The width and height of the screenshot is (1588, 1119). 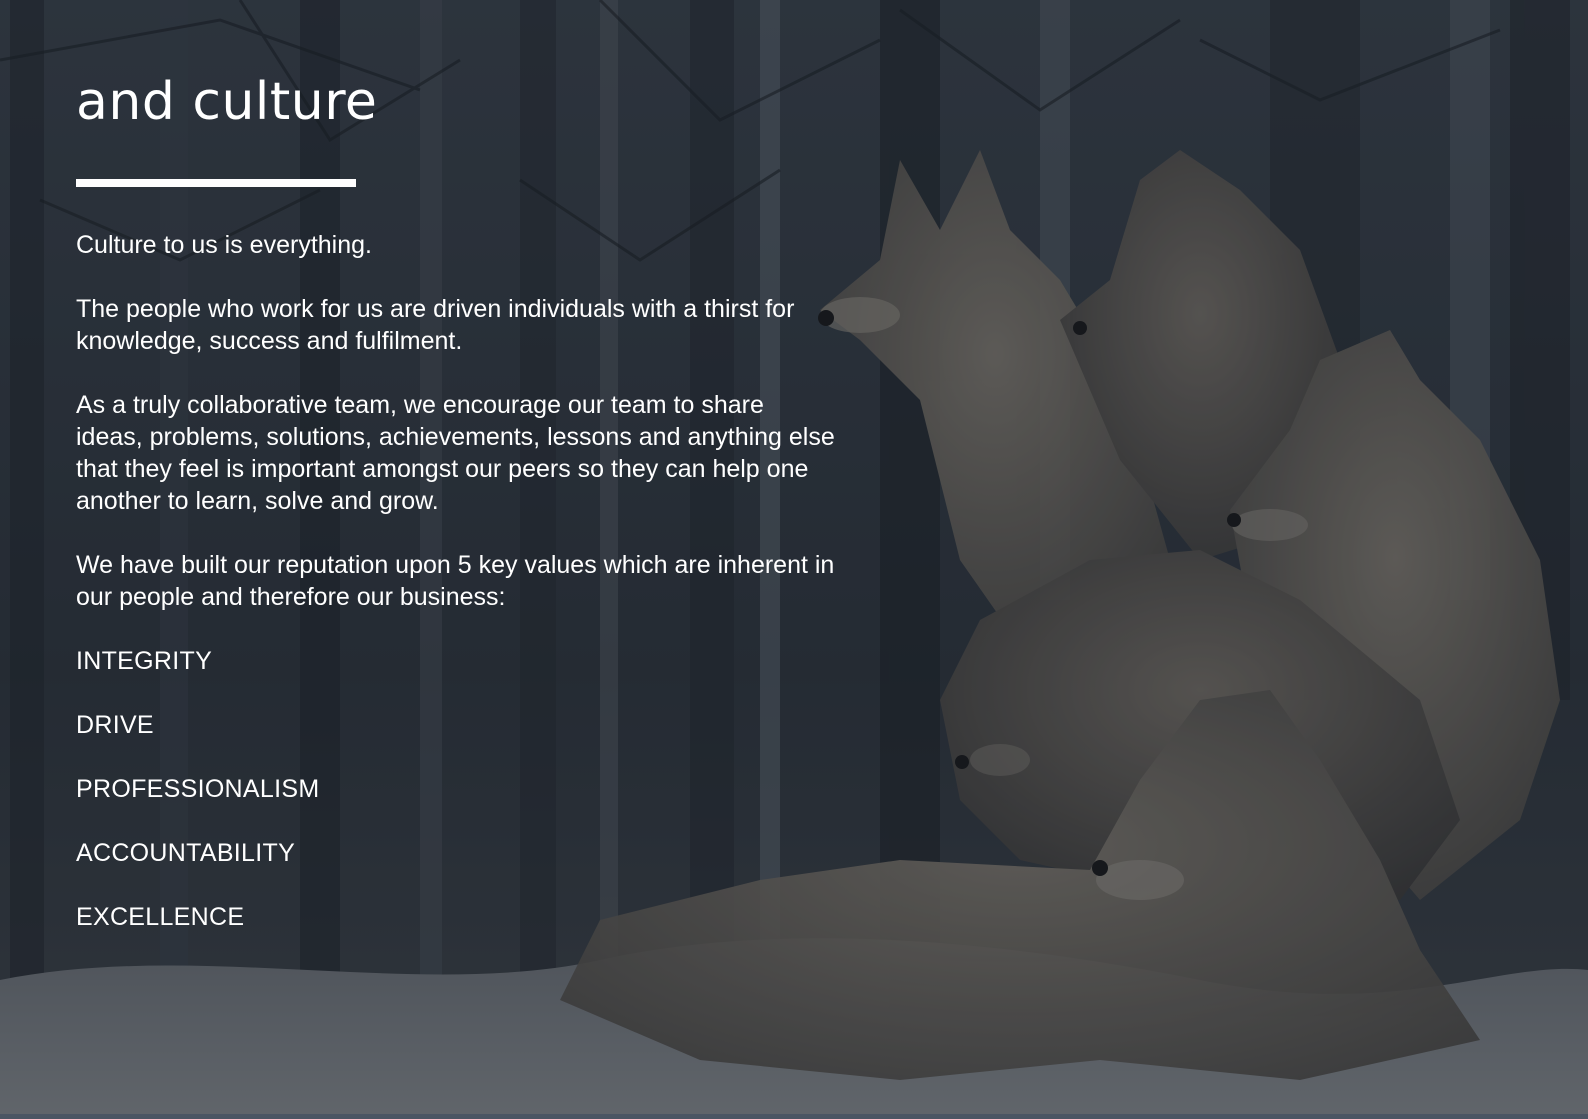 What do you see at coordinates (115, 725) in the screenshot?
I see `value-drive: DRIVE` at bounding box center [115, 725].